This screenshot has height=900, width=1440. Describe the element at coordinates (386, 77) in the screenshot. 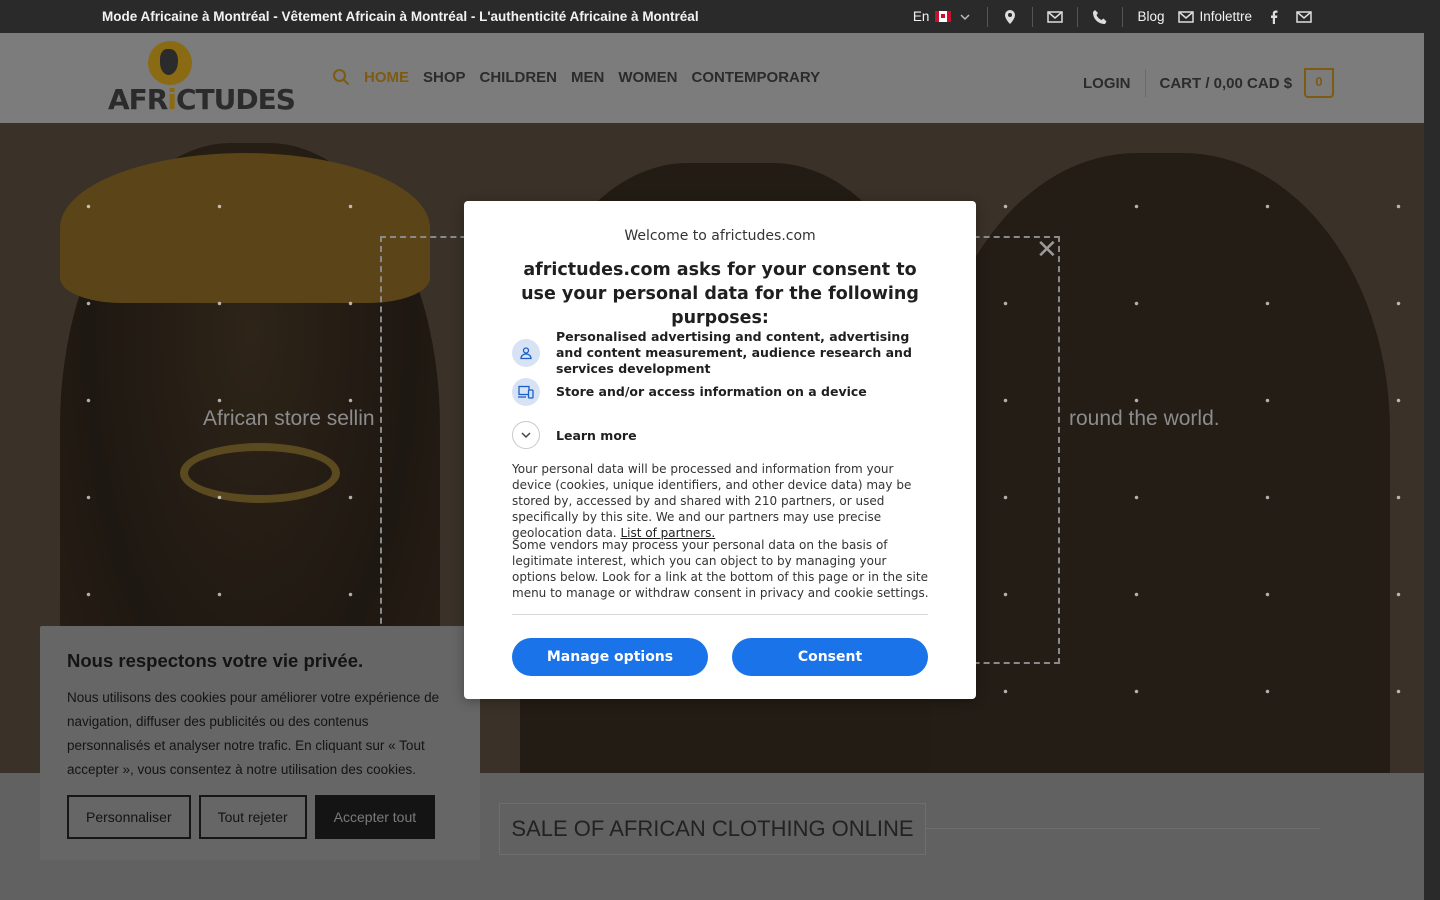

I see `nav-home: HOME` at that location.